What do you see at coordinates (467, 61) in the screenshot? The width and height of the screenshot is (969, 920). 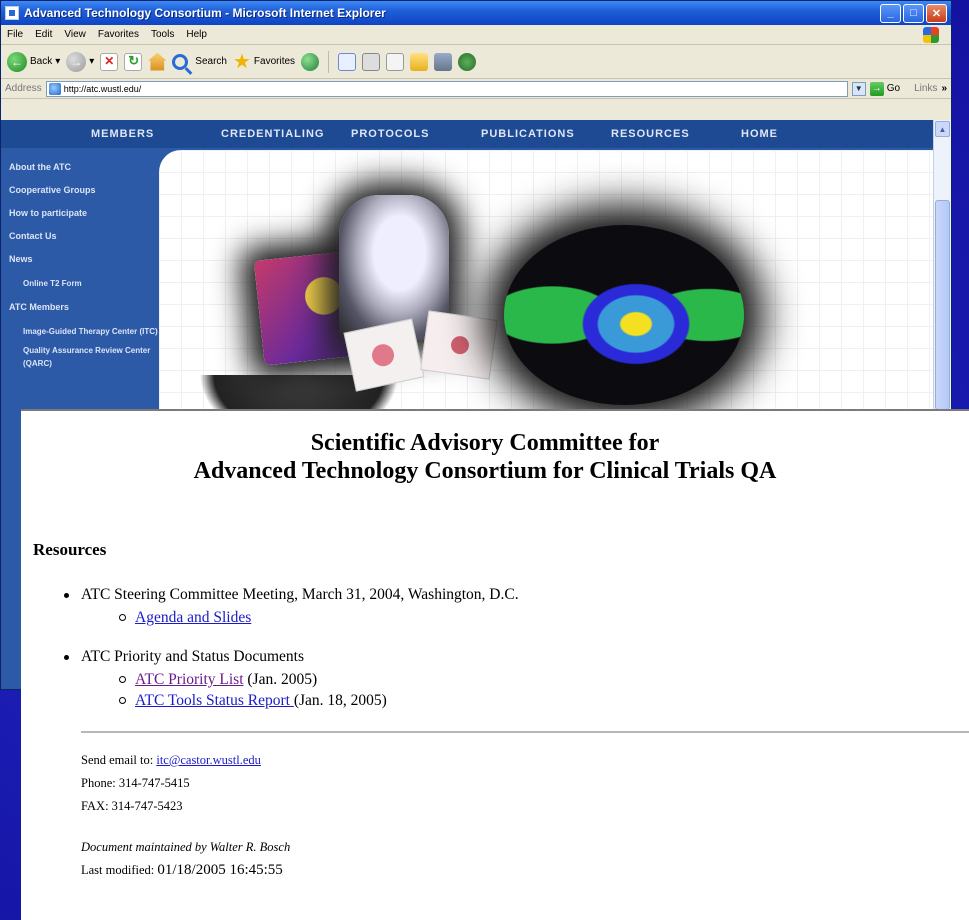 I see `messenger-icon` at bounding box center [467, 61].